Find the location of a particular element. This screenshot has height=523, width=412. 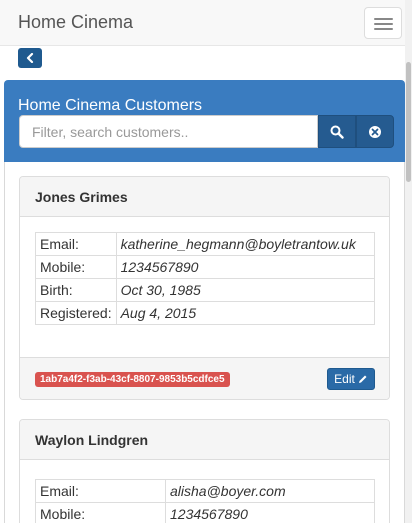

table-row: Email: katherine_hegmann@boyletrantow.uk is located at coordinates (205, 244).